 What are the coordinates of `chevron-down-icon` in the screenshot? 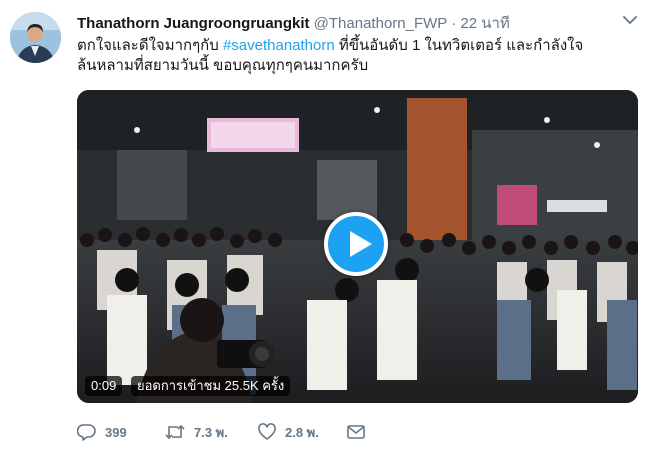 It's located at (630, 20).